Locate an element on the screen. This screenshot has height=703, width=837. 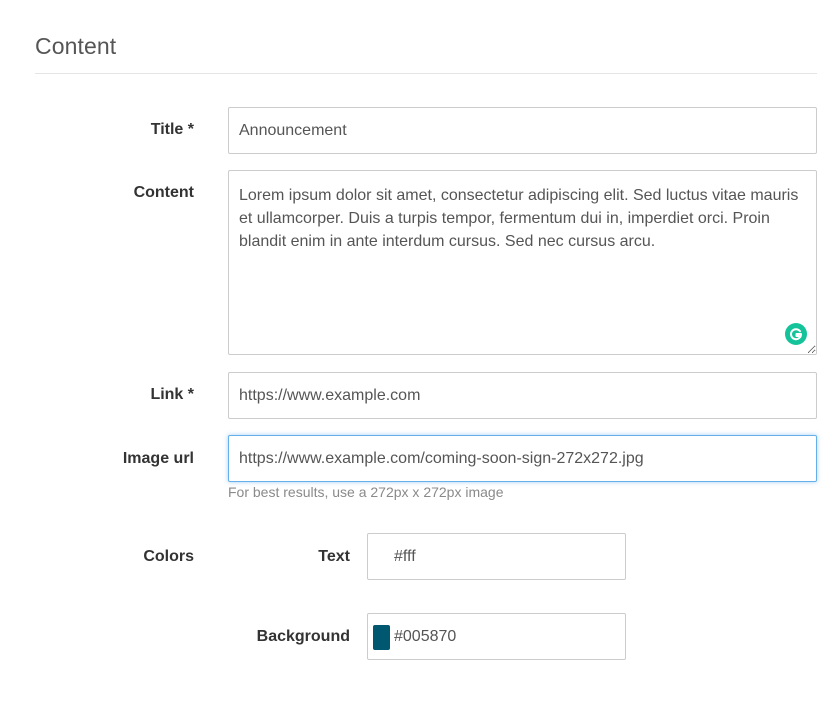
link-input is located at coordinates (522, 395).